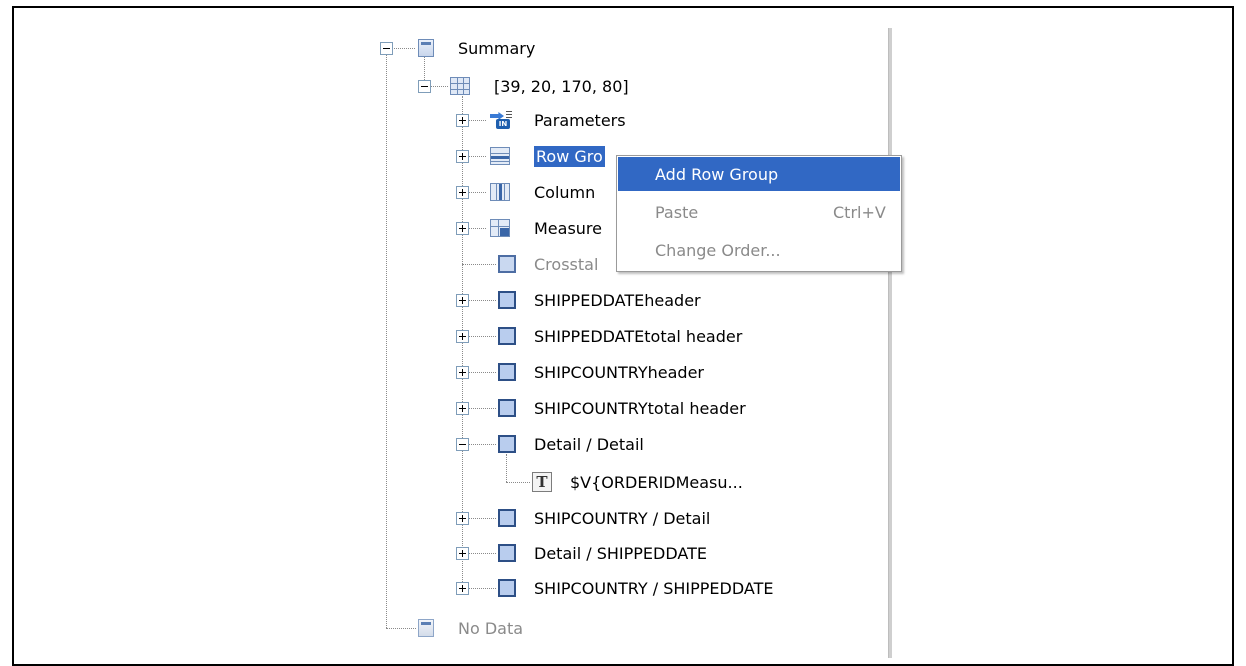  I want to click on tree-item-shipcountry-header: SHIPCOUNTRYheader, so click(616, 372).